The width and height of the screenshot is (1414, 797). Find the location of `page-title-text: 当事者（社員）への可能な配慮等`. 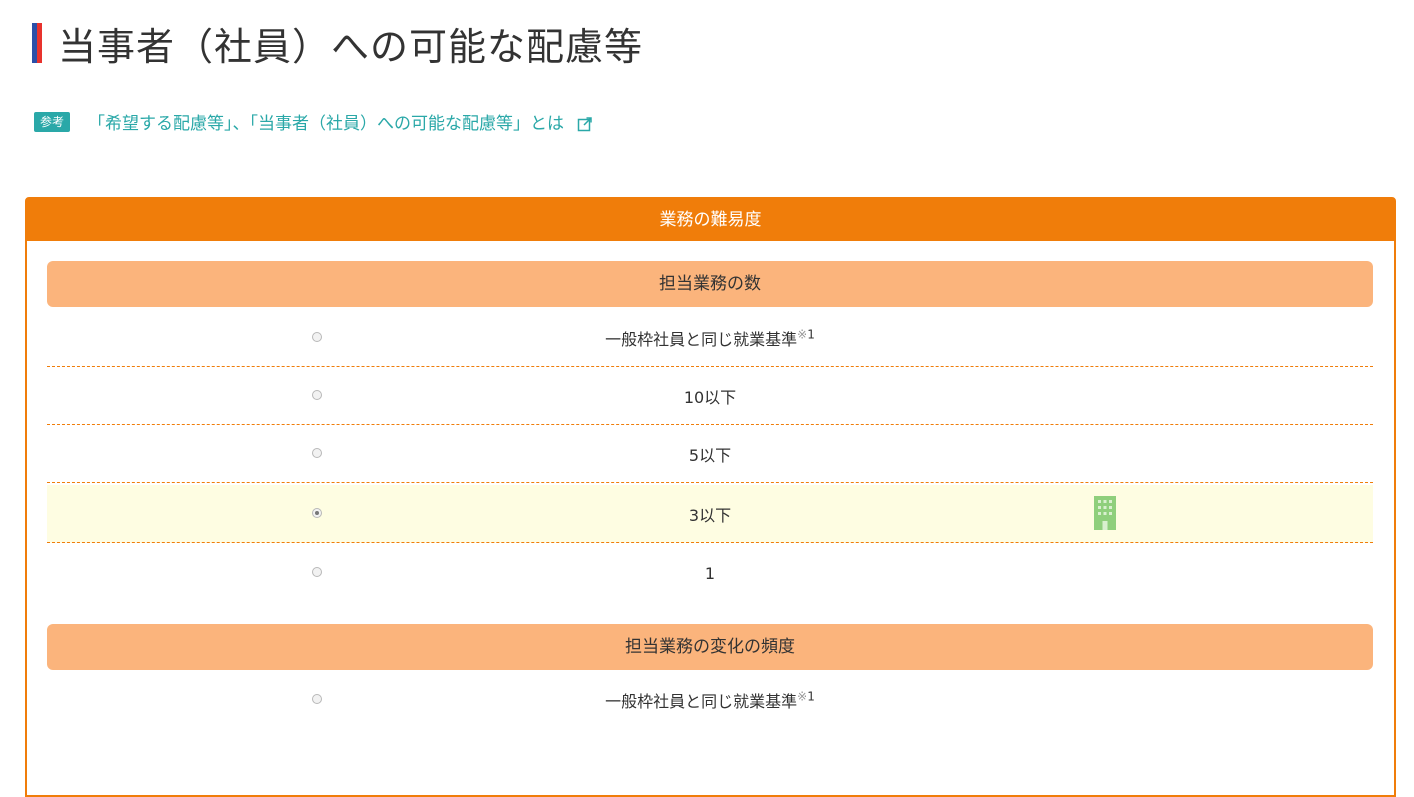

page-title-text: 当事者（社員）への可能な配慮等 is located at coordinates (351, 46).